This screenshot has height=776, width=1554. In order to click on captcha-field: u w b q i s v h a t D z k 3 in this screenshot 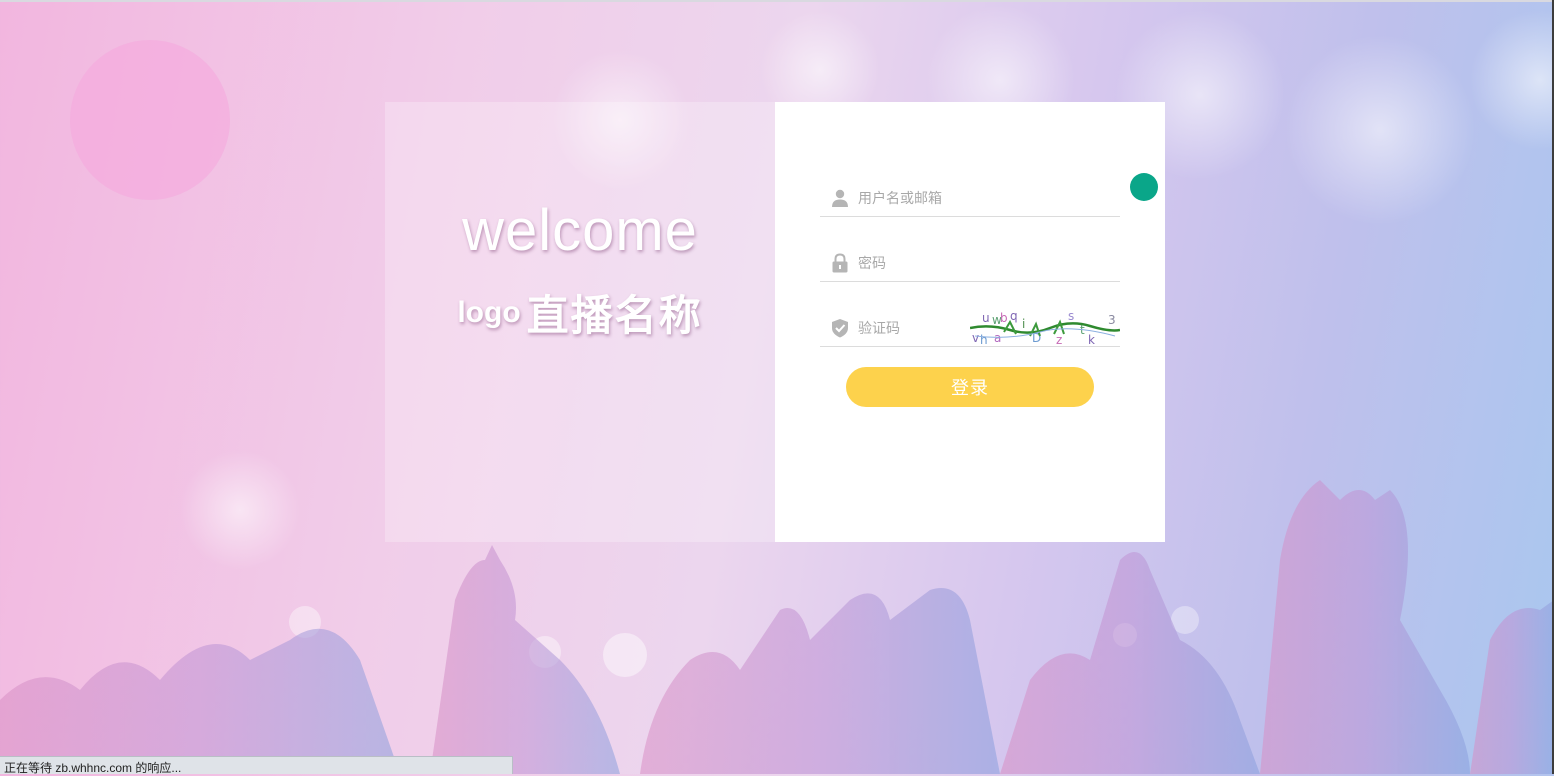, I will do `click(970, 321)`.